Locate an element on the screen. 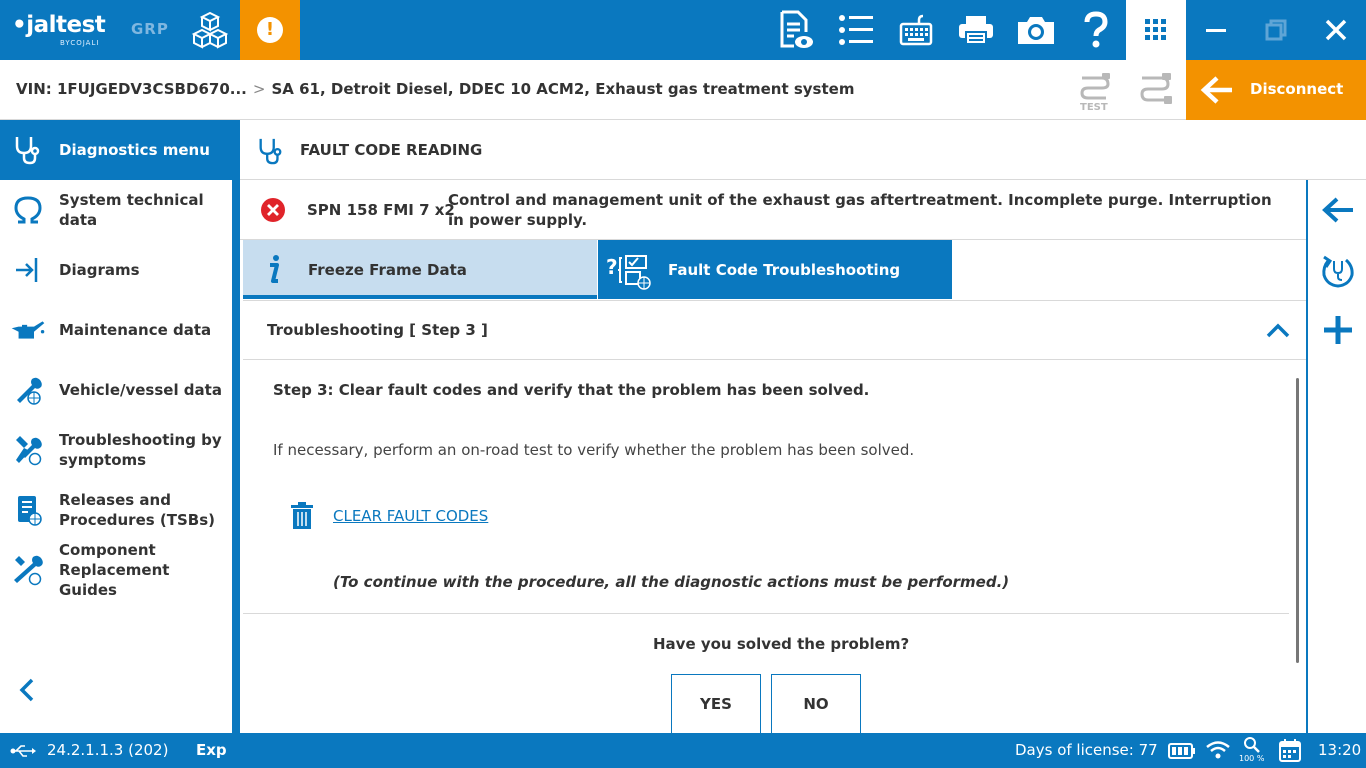 This screenshot has width=1366, height=768. sidebar-item-system-technical-data: System technical data is located at coordinates (116, 210).